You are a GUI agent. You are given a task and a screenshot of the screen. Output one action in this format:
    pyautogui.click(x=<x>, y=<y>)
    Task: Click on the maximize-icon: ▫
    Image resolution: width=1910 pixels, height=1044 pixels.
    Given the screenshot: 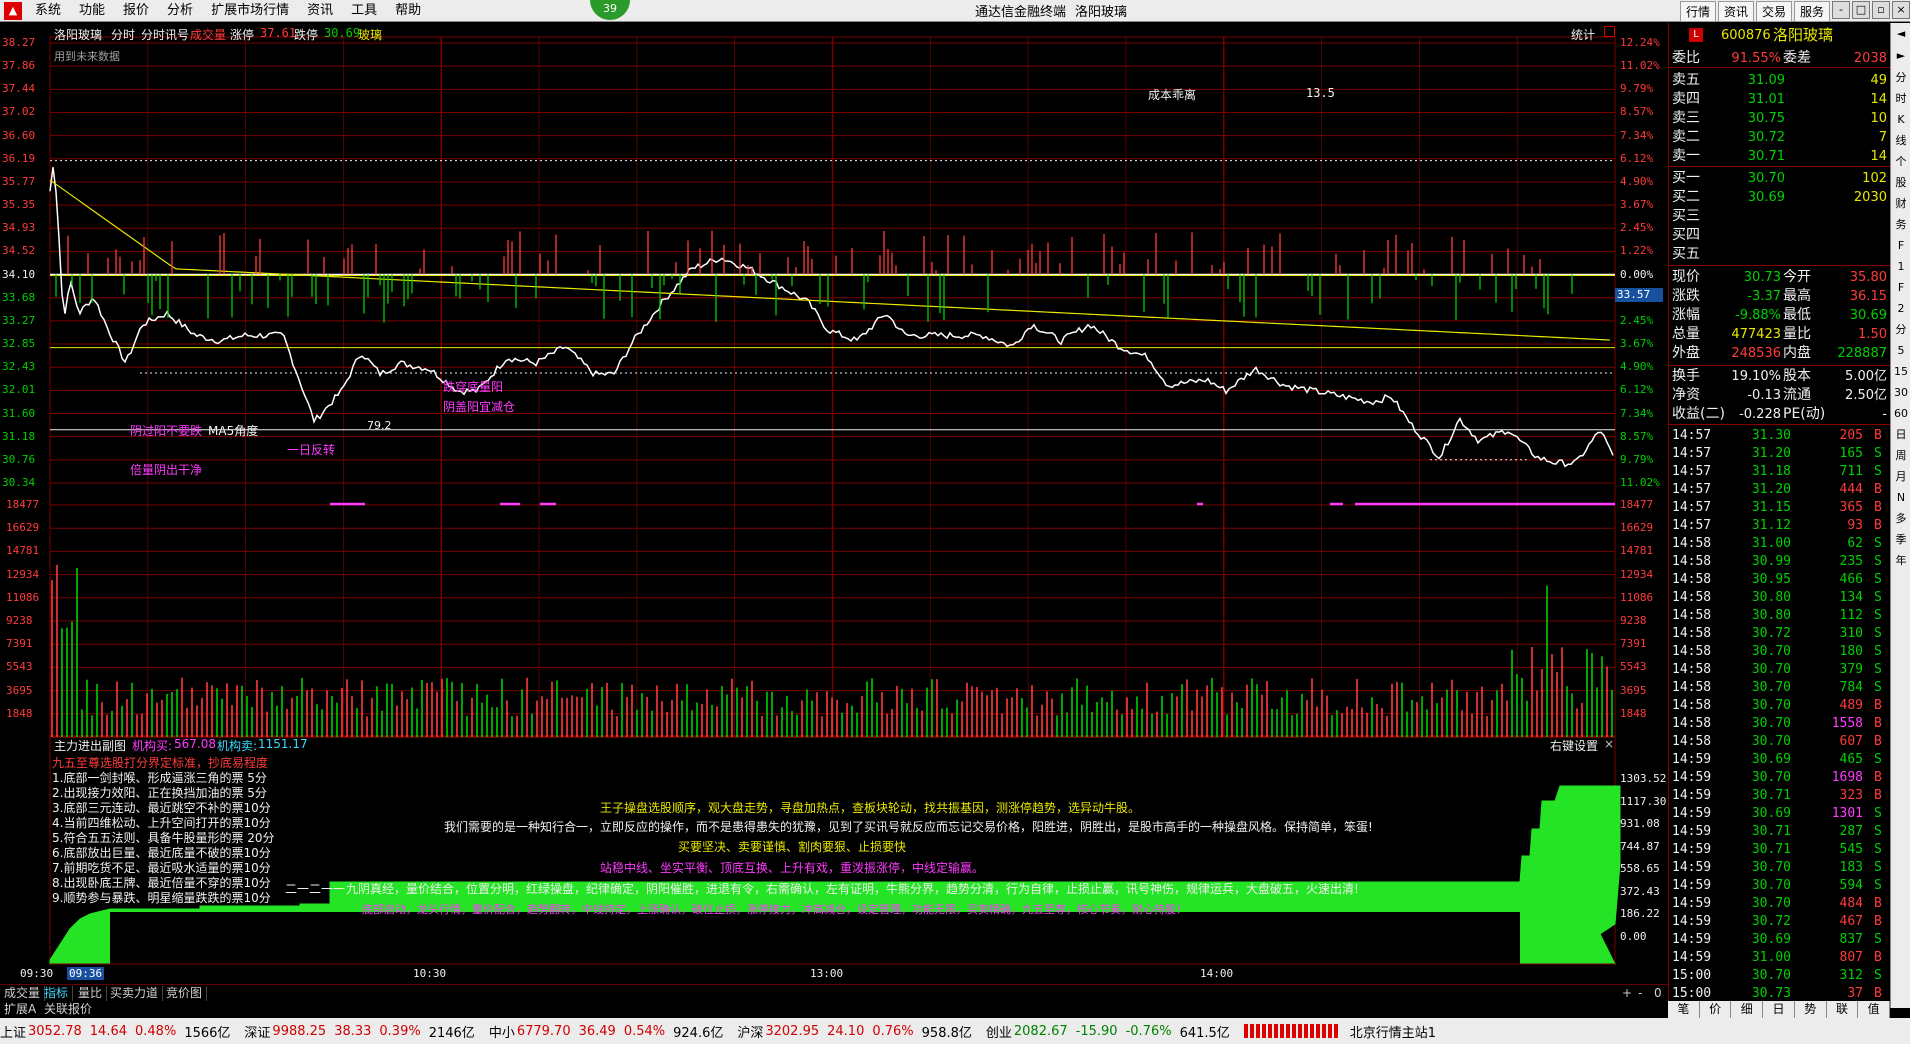 What is the action you would take?
    pyautogui.click(x=1881, y=10)
    